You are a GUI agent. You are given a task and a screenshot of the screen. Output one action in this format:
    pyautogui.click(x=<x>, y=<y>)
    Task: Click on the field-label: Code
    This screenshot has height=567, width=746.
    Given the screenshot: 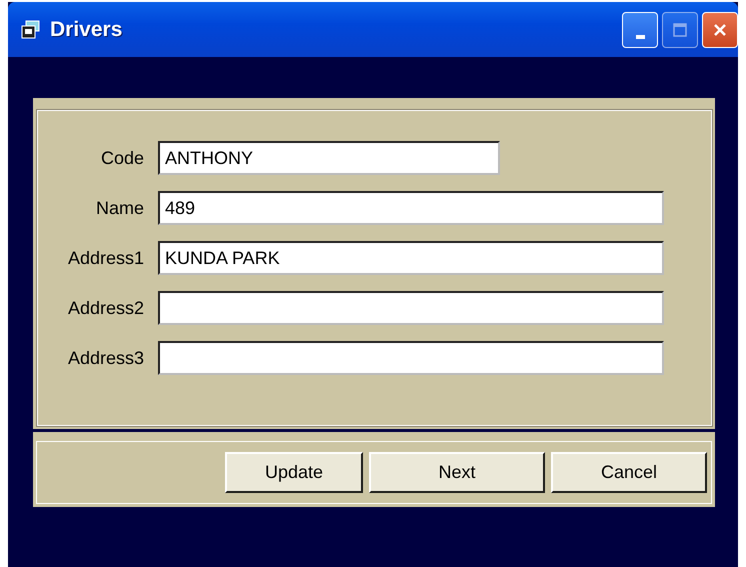 What is the action you would take?
    pyautogui.click(x=122, y=158)
    